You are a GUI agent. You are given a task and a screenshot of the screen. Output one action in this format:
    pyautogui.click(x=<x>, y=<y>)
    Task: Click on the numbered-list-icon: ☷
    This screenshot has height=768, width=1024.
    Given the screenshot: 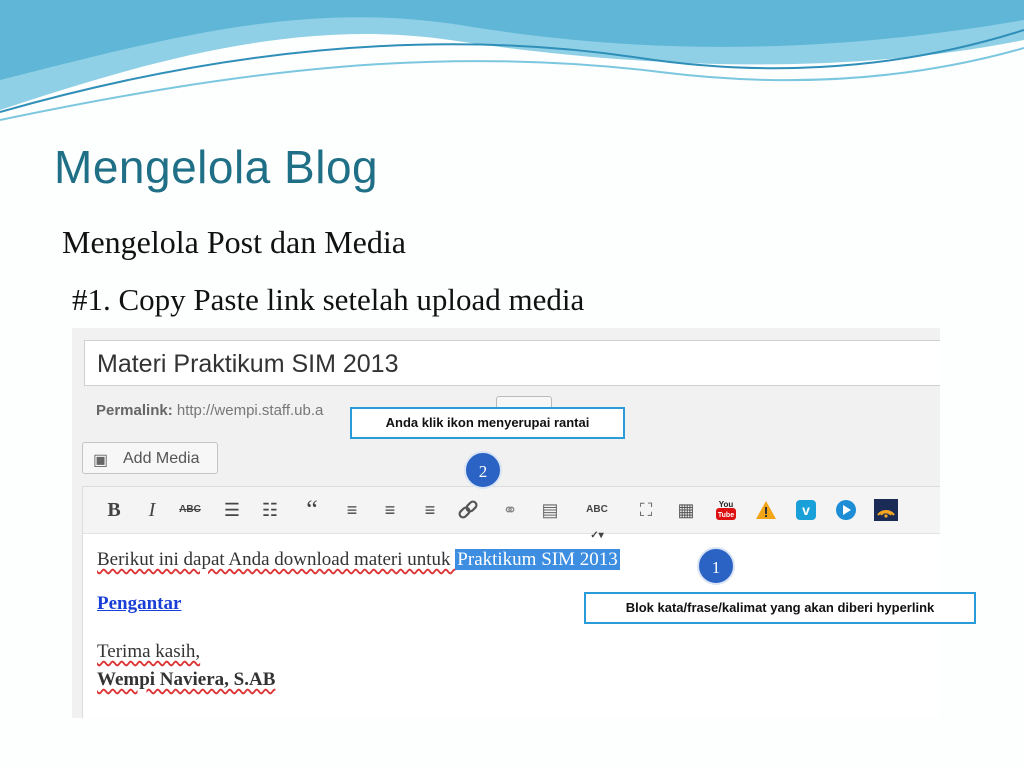 What is the action you would take?
    pyautogui.click(x=270, y=510)
    